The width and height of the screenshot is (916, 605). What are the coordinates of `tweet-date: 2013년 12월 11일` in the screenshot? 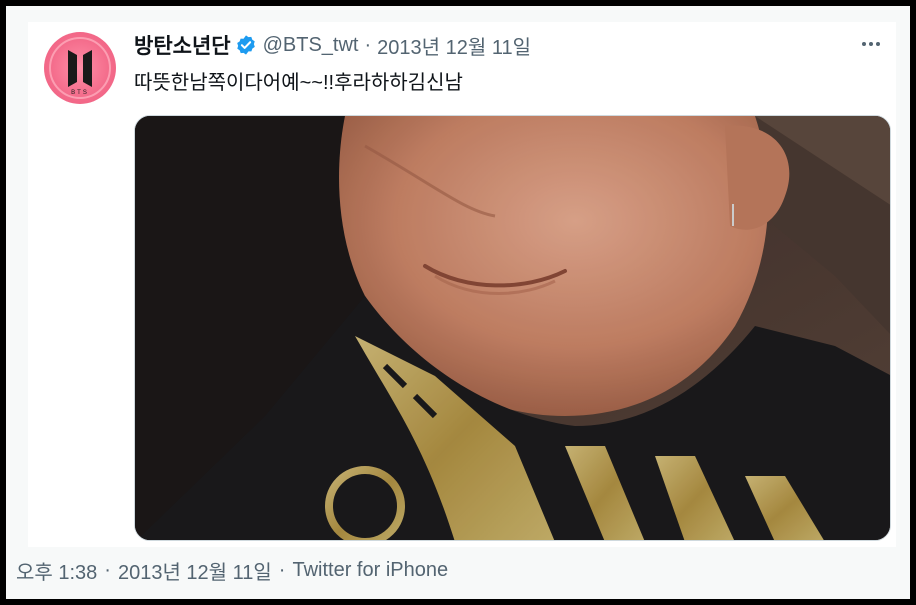 It's located at (454, 45).